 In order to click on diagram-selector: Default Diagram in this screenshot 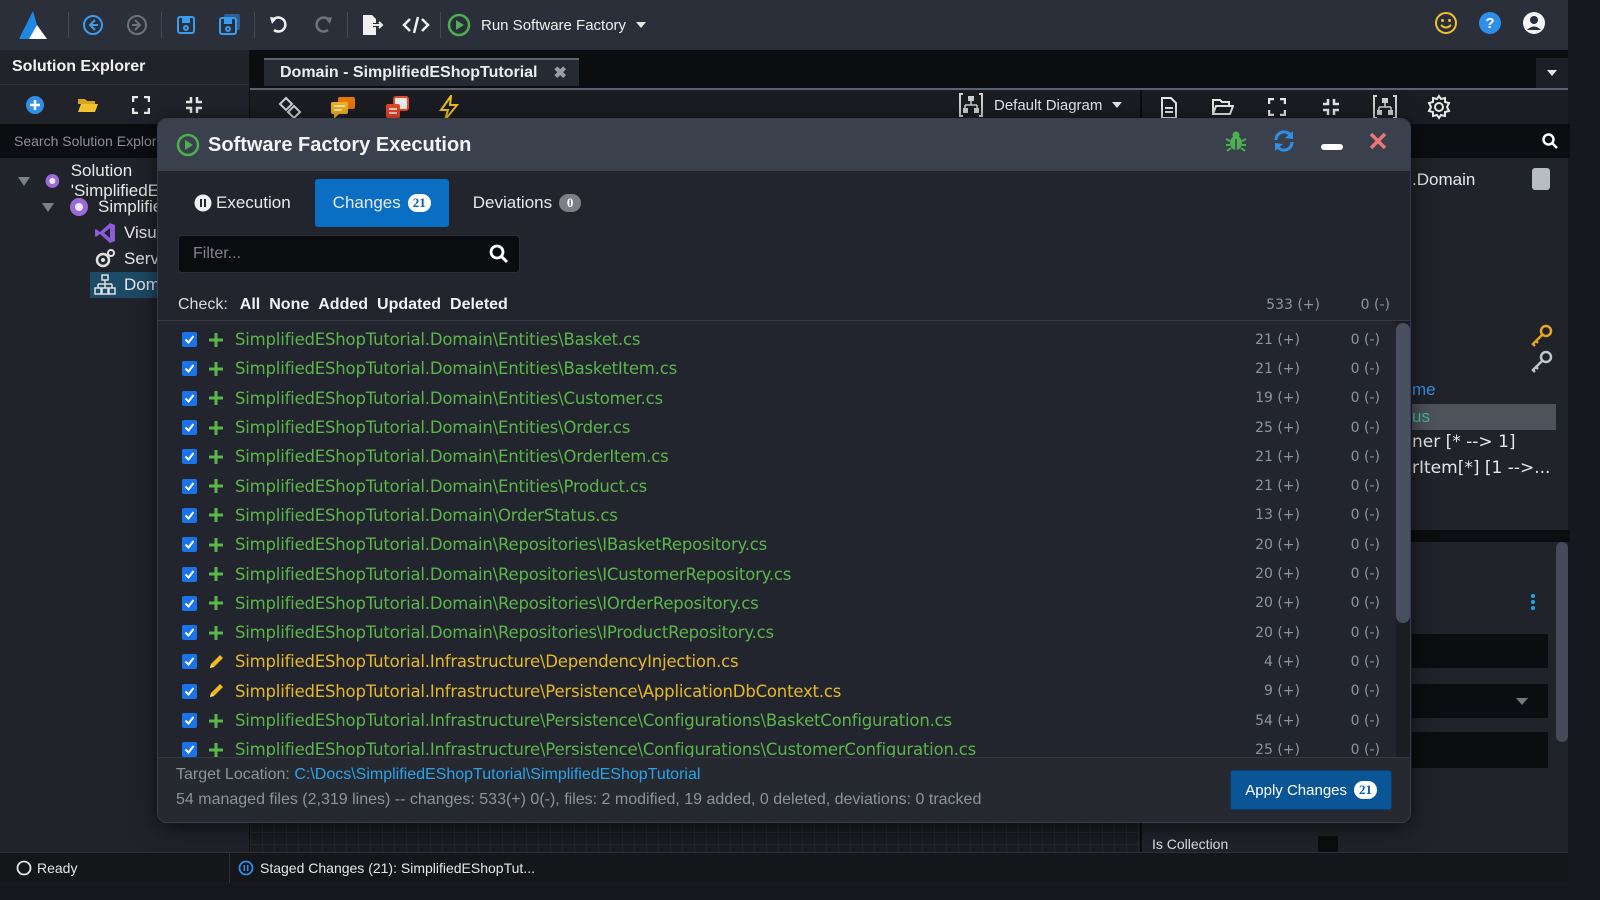, I will do `click(1040, 105)`.